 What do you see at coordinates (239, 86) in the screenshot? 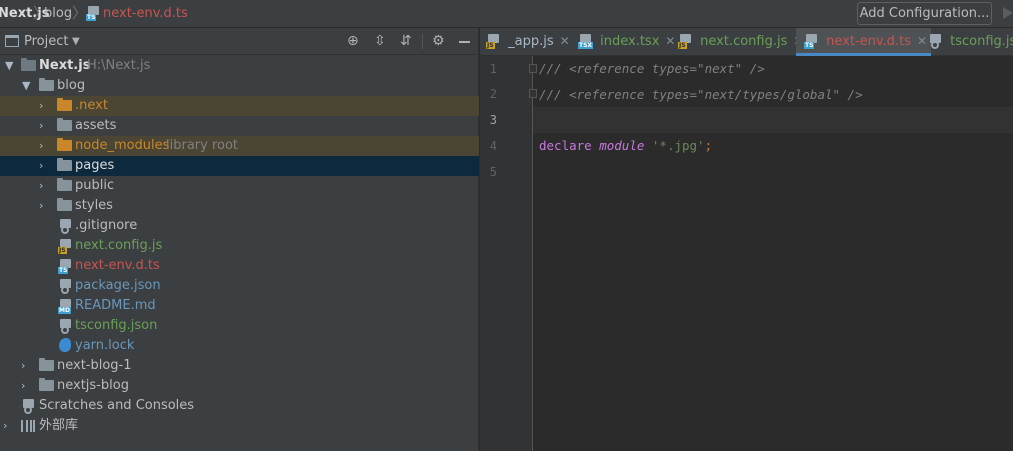
I see `tree-item-blog: ▼ blog` at bounding box center [239, 86].